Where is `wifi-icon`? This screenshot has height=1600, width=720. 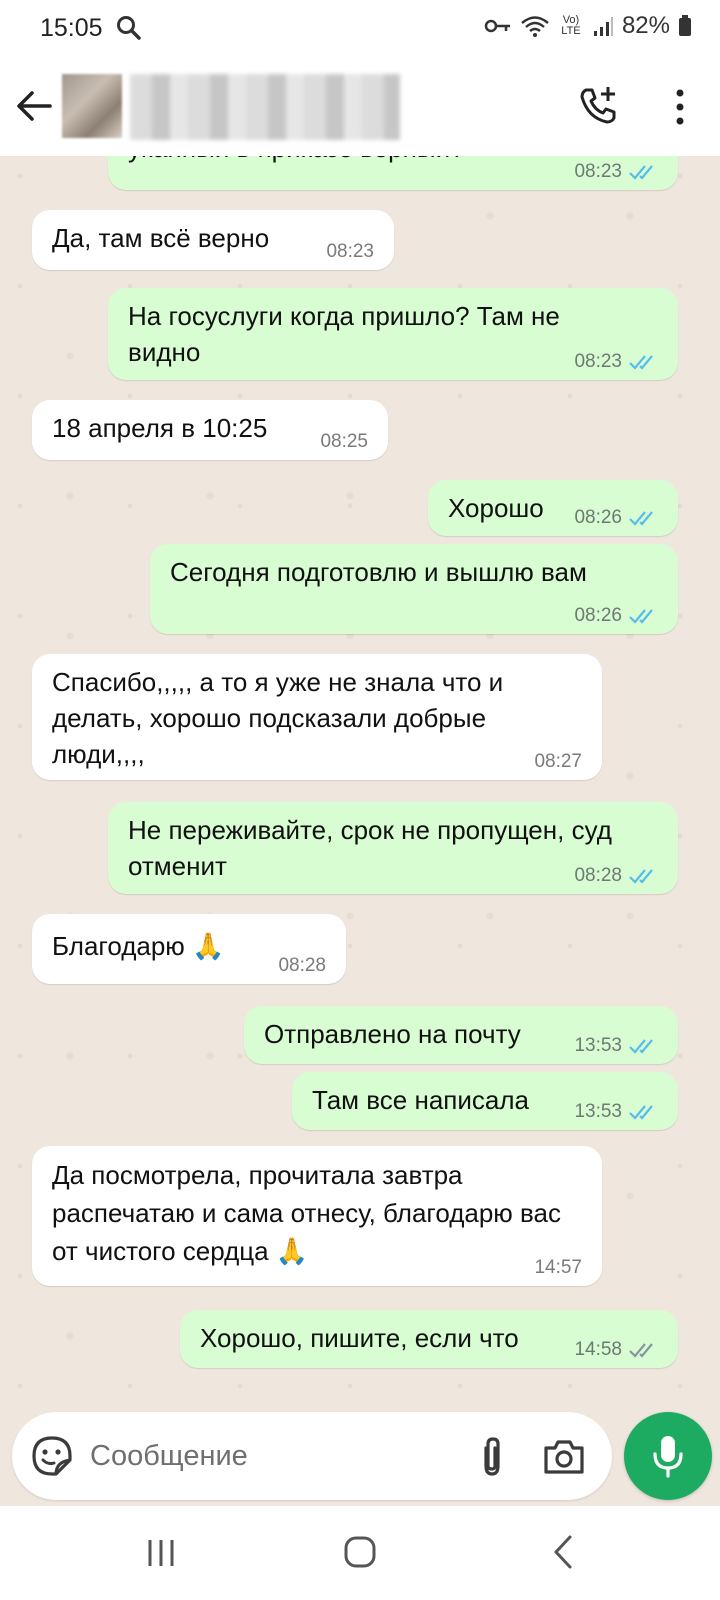 wifi-icon is located at coordinates (535, 26).